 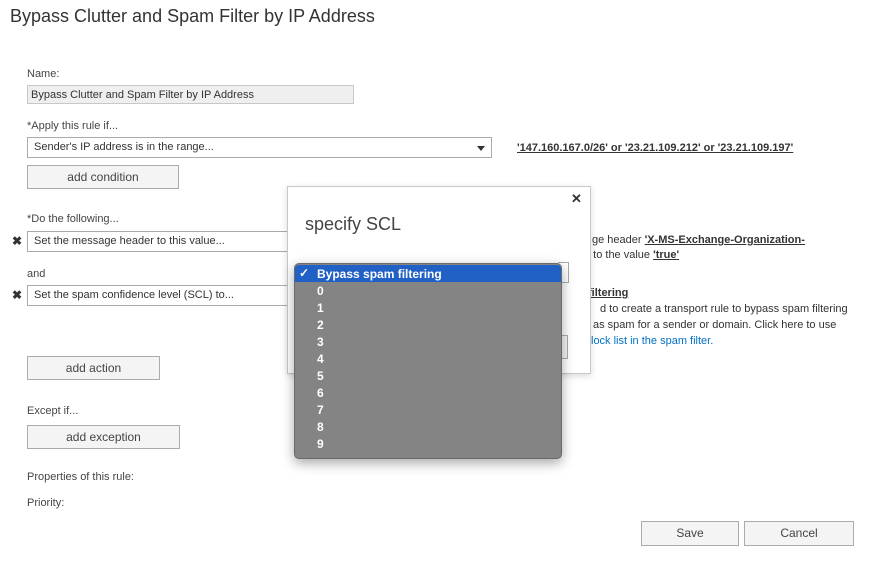 I want to click on header-value-link: 'true', so click(x=666, y=255).